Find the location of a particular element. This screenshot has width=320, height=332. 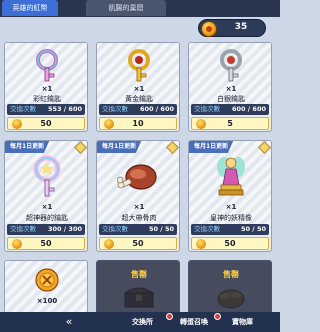

item-name: 超大帶骨肉 is located at coordinates (139, 218).